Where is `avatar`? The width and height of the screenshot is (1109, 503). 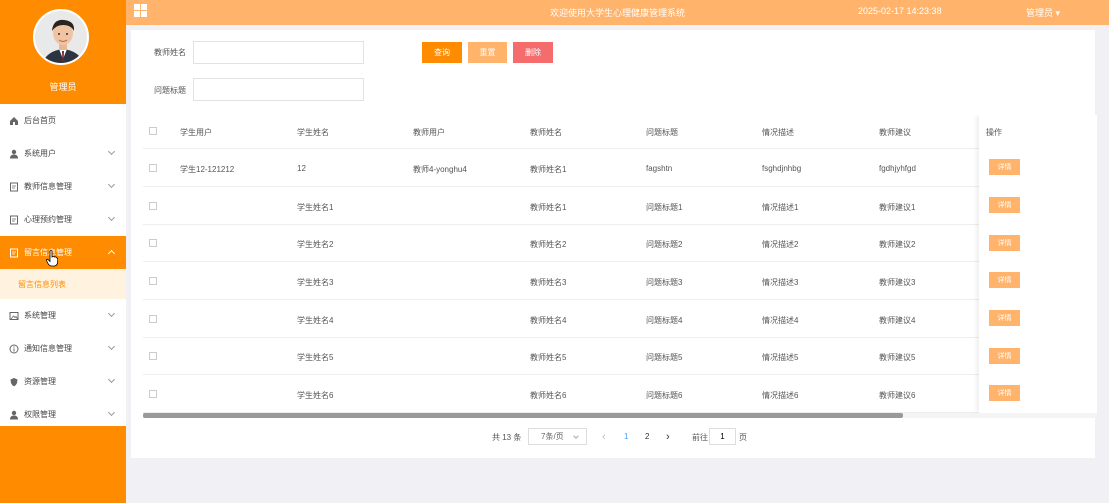 avatar is located at coordinates (61, 37).